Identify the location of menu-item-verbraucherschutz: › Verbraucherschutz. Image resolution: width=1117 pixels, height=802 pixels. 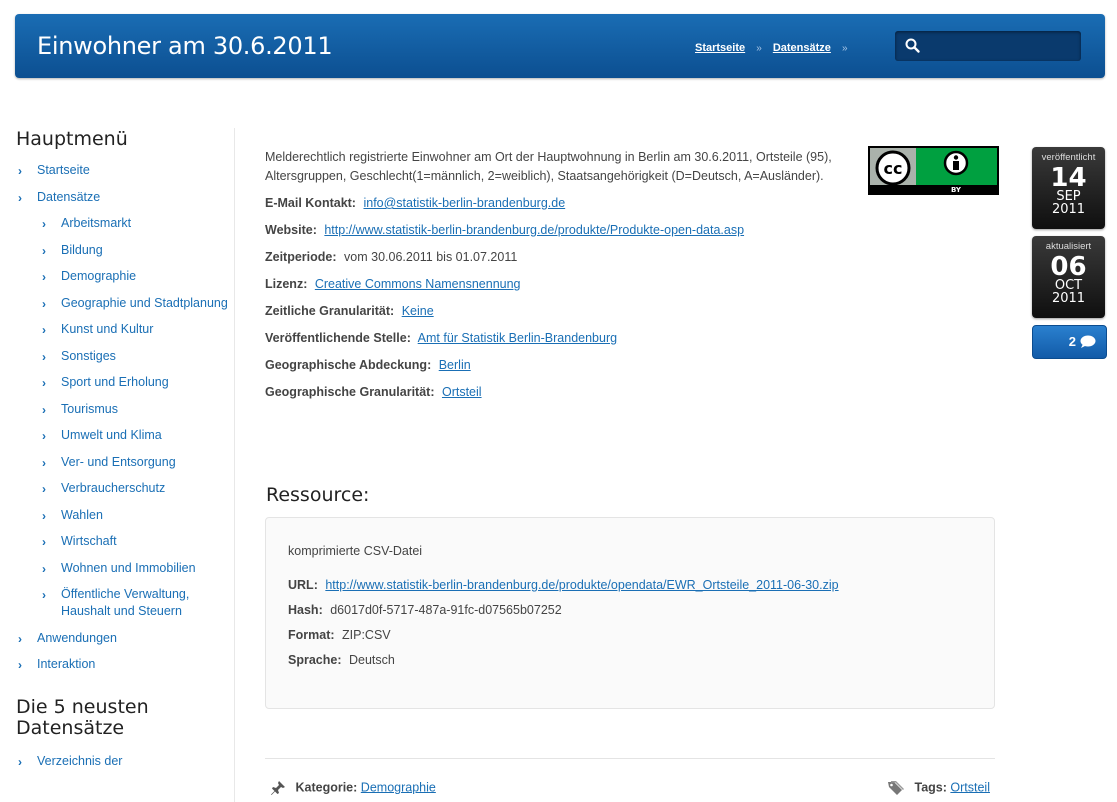
(123, 488).